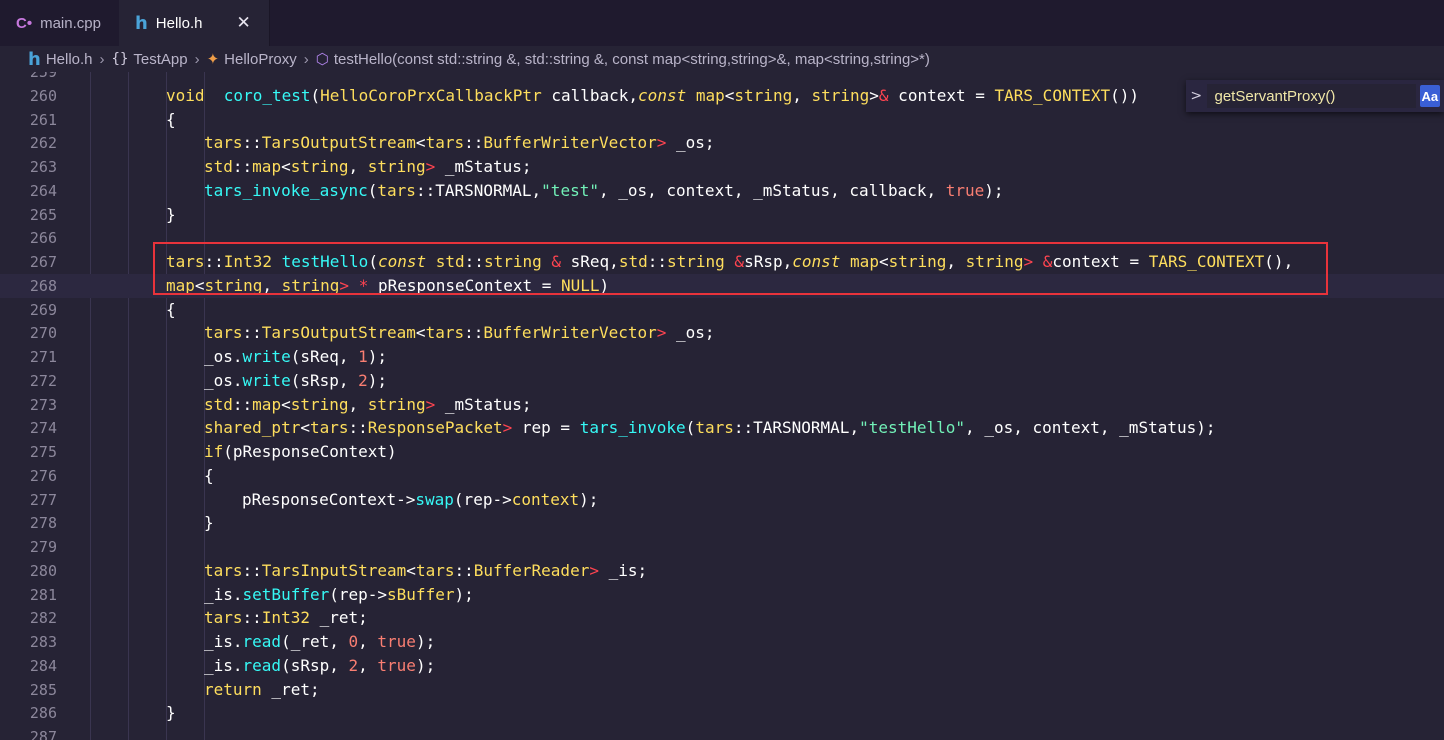 The height and width of the screenshot is (740, 1444). What do you see at coordinates (329, 499) in the screenshot?
I see `code-token: pResponseContext->` at bounding box center [329, 499].